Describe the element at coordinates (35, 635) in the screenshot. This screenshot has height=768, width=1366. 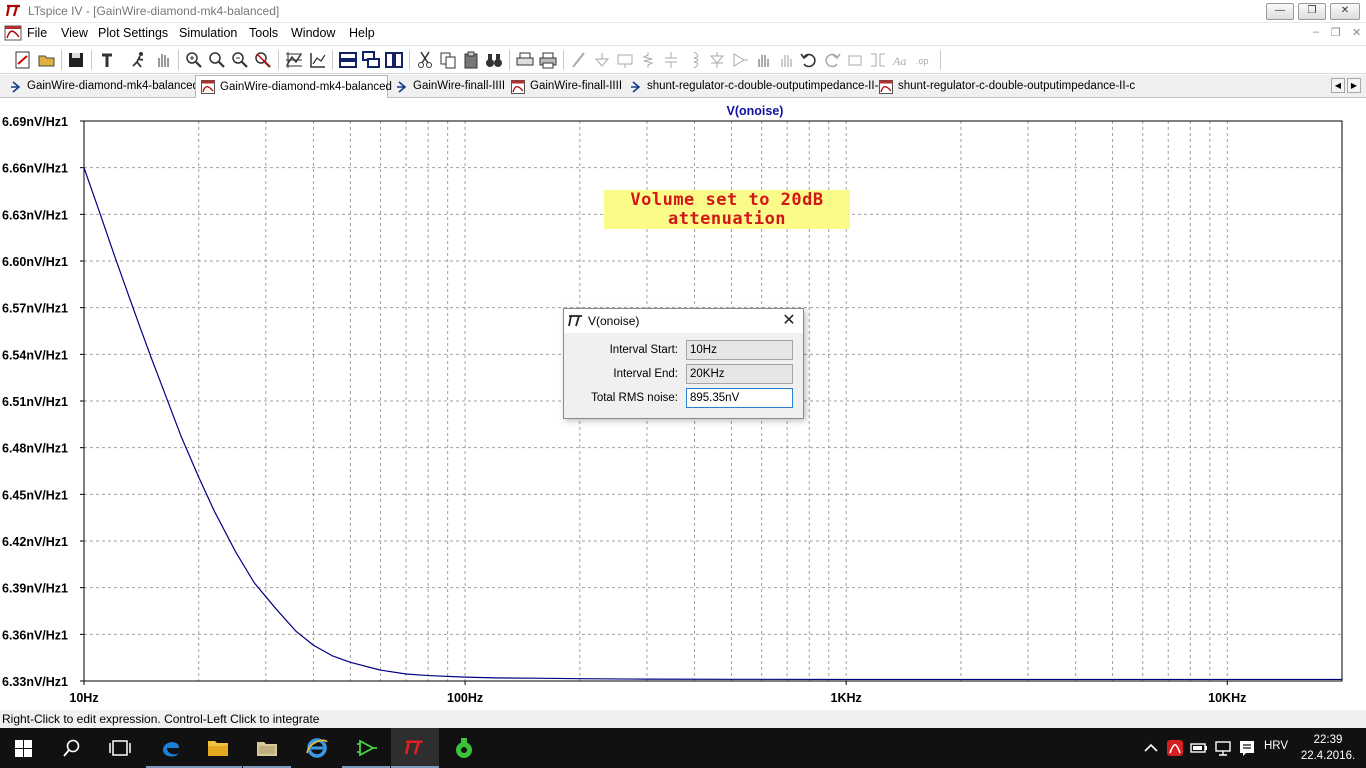
I see `y-tick-label: 6.36nV/Hz1` at that location.